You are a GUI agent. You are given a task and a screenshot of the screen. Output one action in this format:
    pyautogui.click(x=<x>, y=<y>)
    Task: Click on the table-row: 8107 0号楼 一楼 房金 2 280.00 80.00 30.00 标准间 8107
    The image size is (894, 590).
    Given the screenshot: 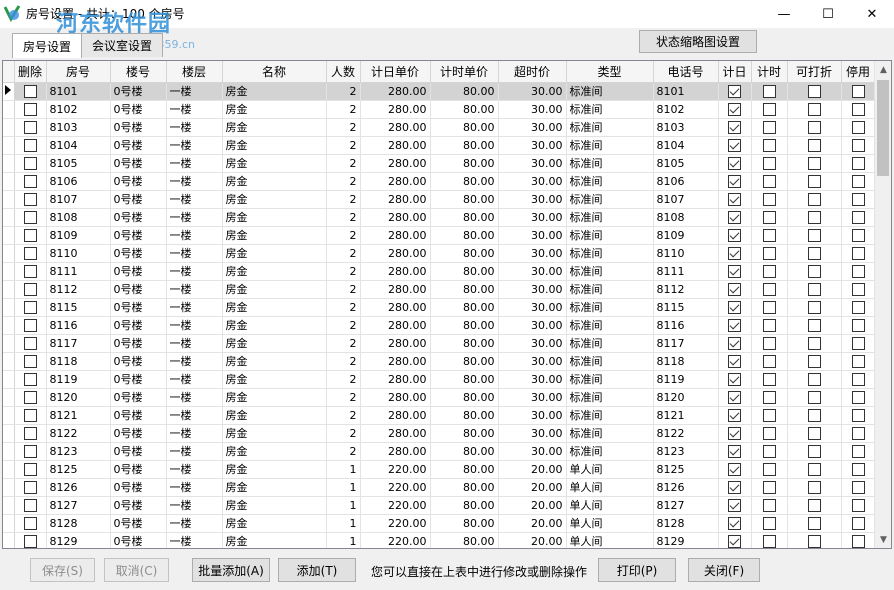 What is the action you would take?
    pyautogui.click(x=439, y=199)
    